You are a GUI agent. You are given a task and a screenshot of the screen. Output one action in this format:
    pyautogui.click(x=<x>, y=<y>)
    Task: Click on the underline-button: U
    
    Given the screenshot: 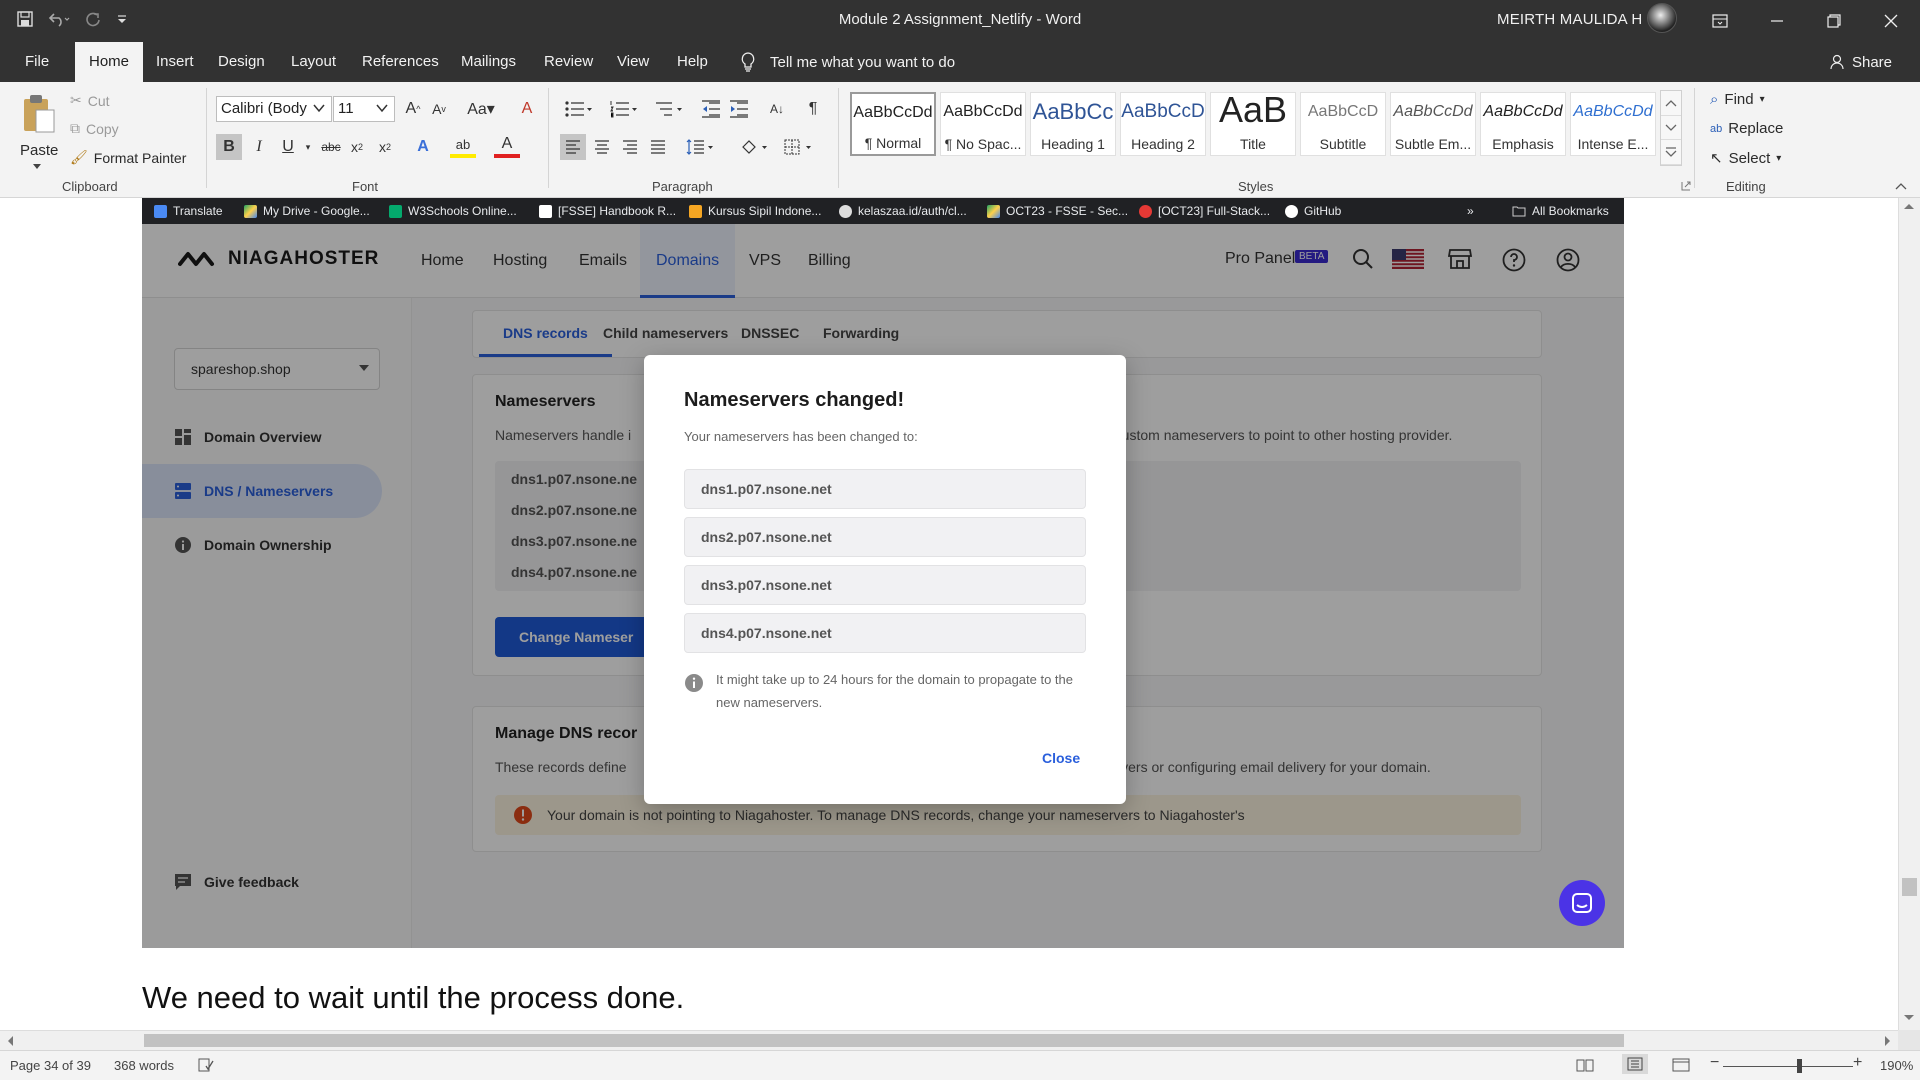 What is the action you would take?
    pyautogui.click(x=288, y=147)
    